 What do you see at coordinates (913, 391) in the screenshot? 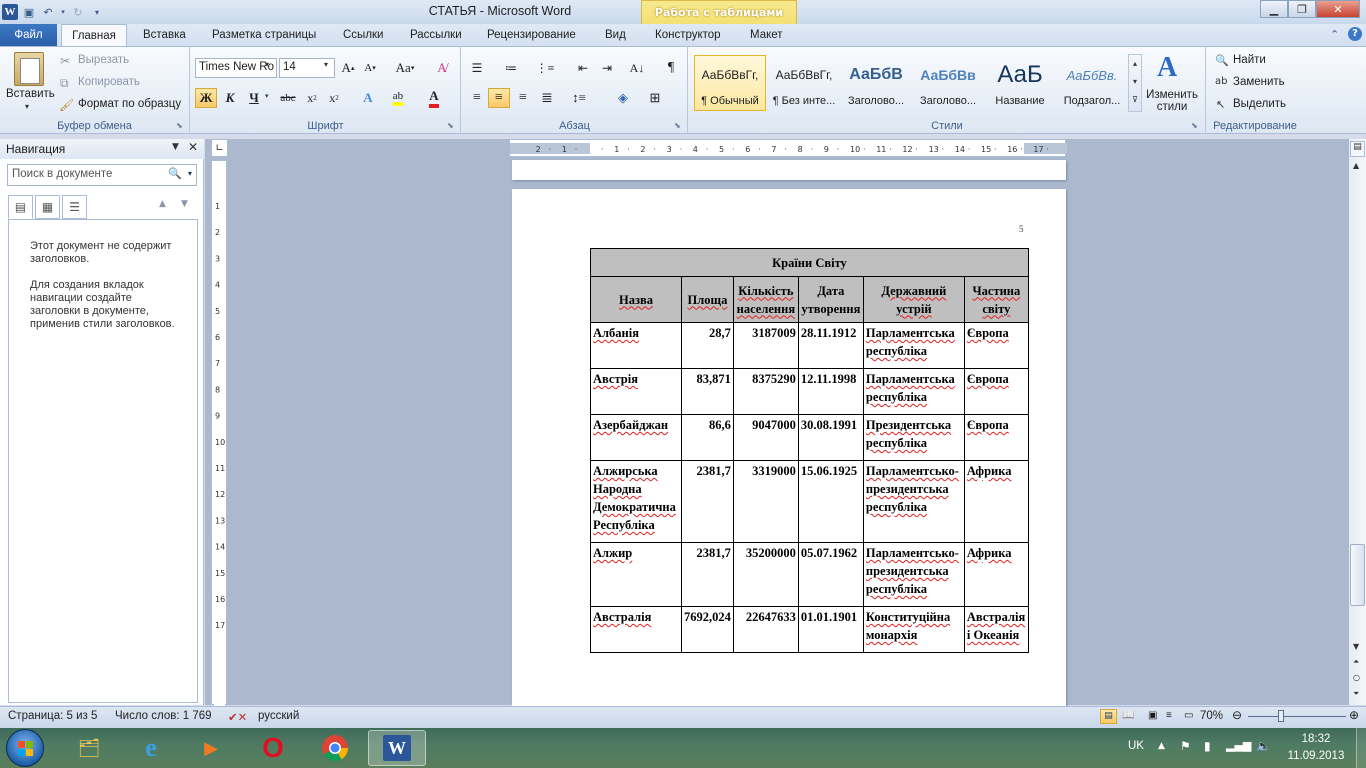
I see `cell-government: Парламентська республіка` at bounding box center [913, 391].